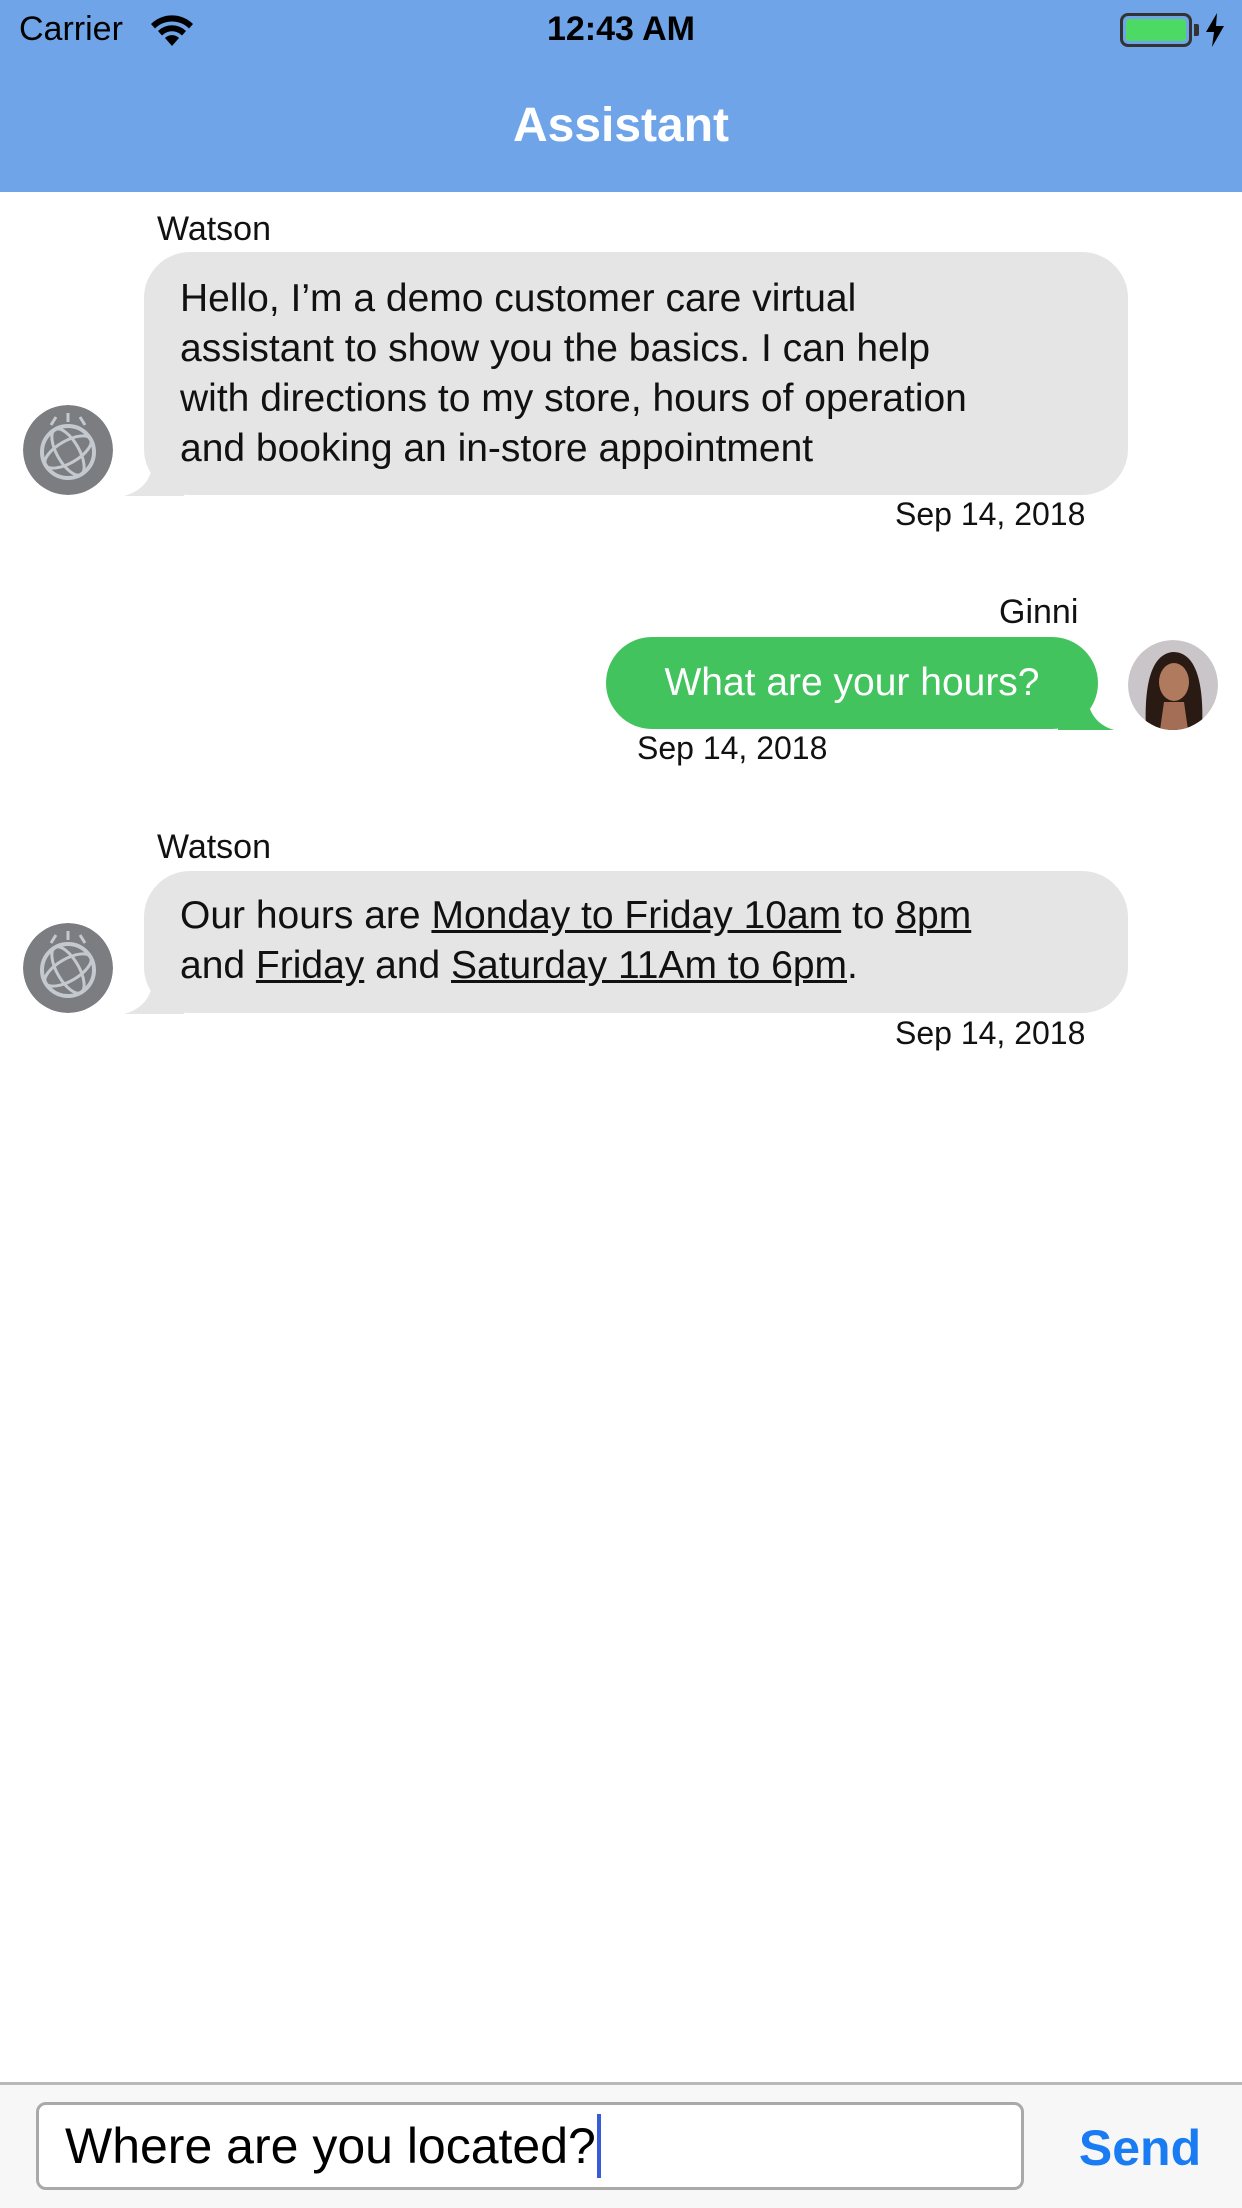 The width and height of the screenshot is (1242, 2208). What do you see at coordinates (933, 915) in the screenshot?
I see `detected-link: 8pm` at bounding box center [933, 915].